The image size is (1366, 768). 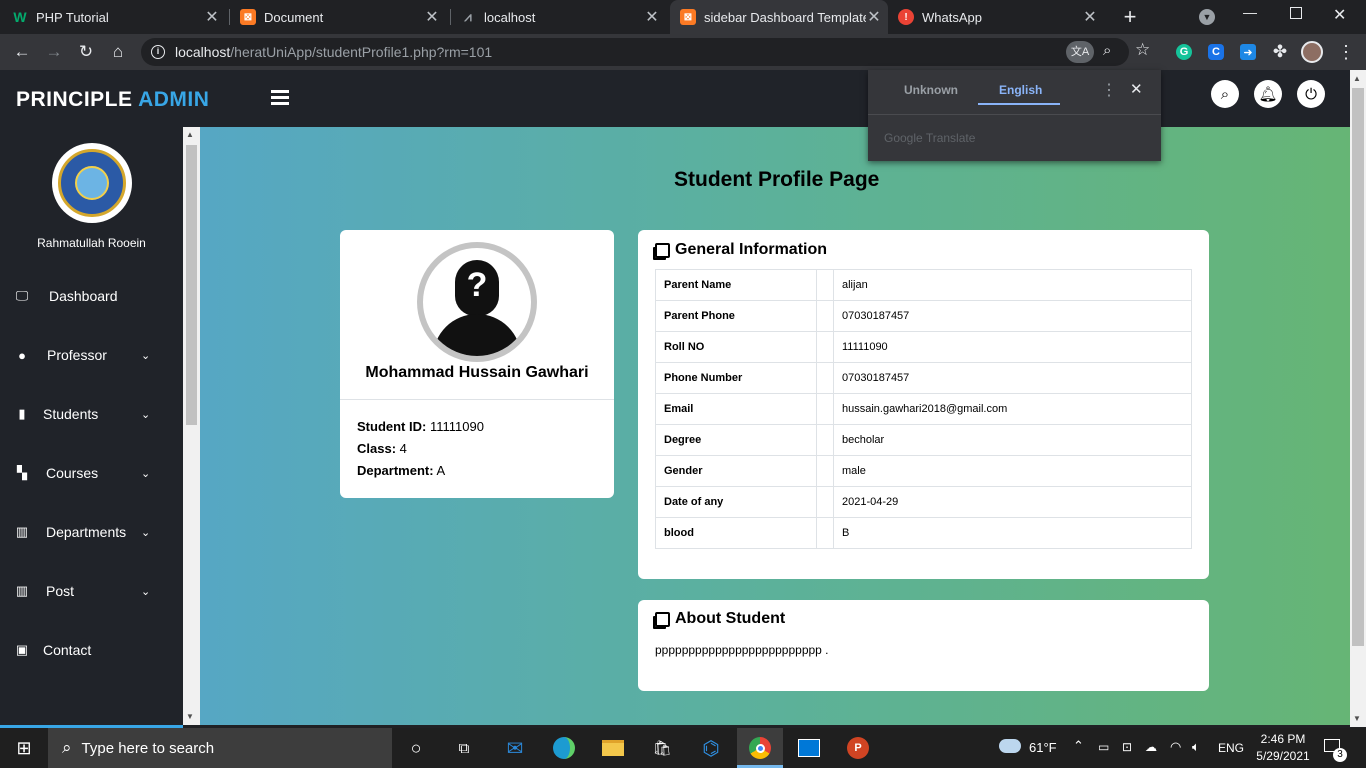 What do you see at coordinates (464, 748) in the screenshot?
I see `task-view-icon: ⧉` at bounding box center [464, 748].